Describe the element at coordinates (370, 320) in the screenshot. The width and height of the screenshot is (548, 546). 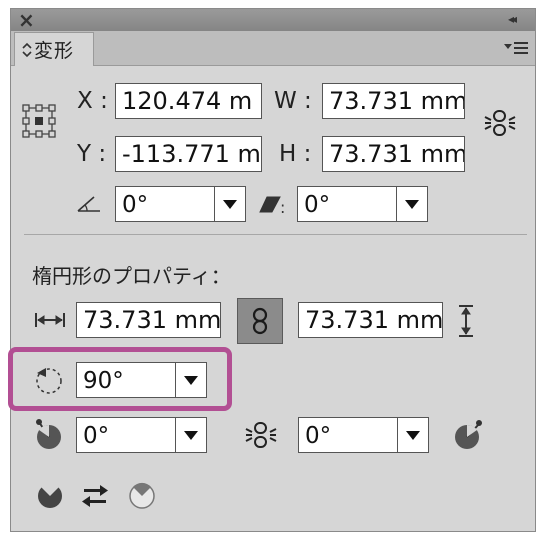
I see `ellipse-height-field: 73.731 mm` at that location.